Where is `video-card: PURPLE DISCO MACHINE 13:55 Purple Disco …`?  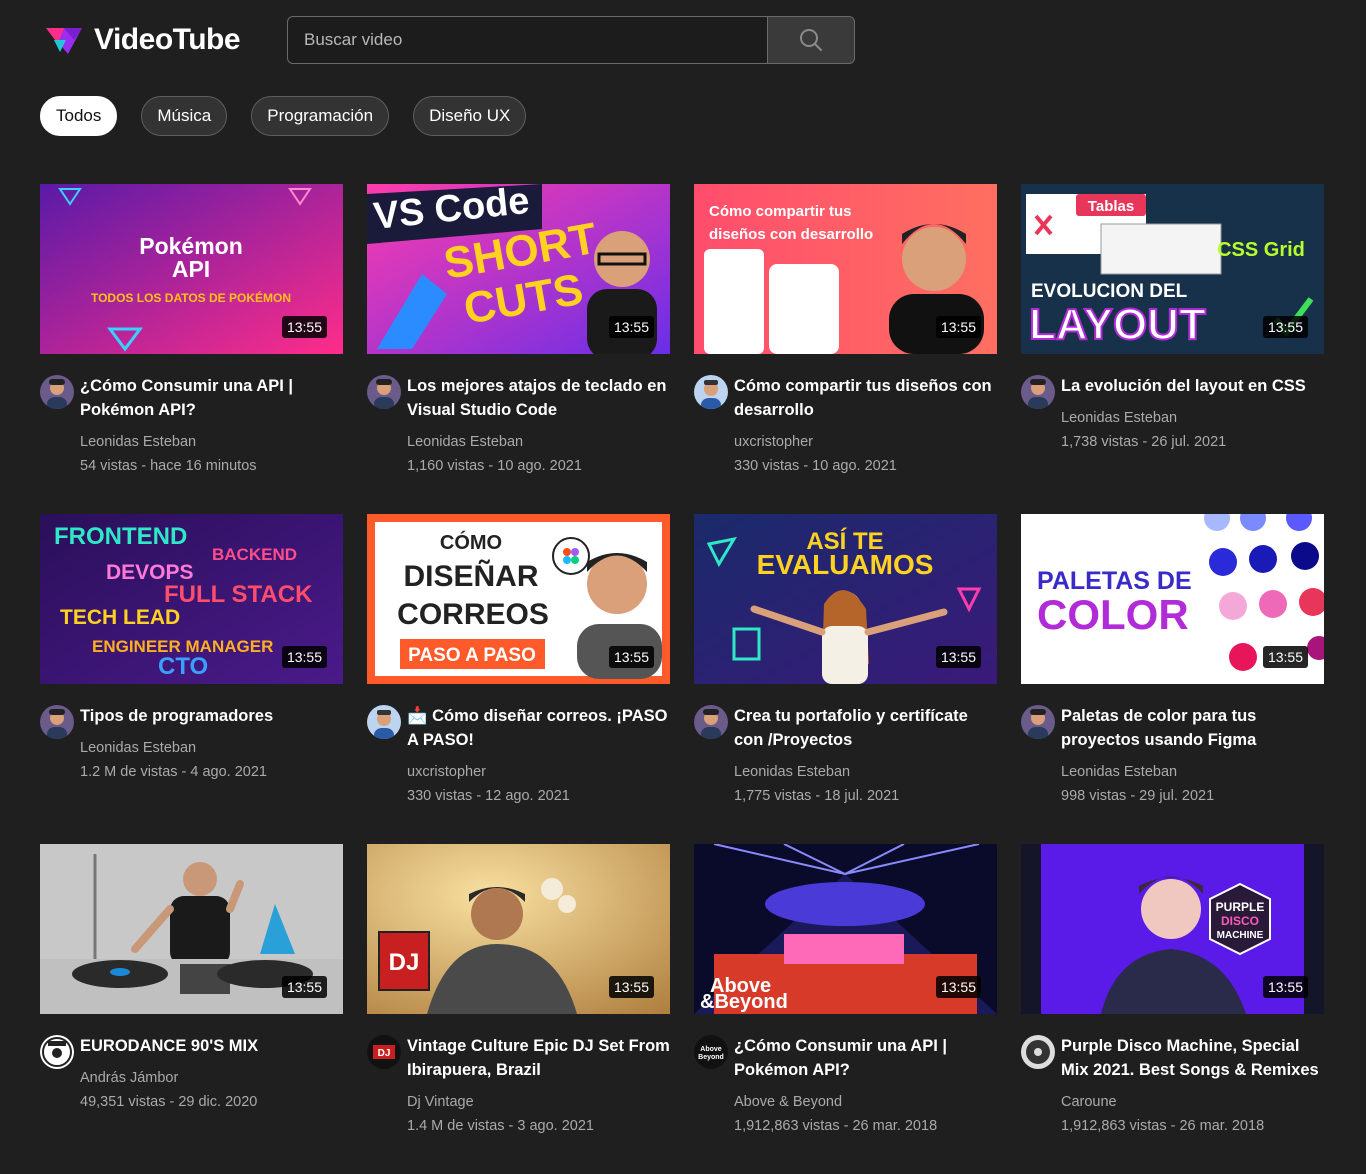 video-card: PURPLE DISCO MACHINE 13:55 Purple Disco … is located at coordinates (1172, 1009).